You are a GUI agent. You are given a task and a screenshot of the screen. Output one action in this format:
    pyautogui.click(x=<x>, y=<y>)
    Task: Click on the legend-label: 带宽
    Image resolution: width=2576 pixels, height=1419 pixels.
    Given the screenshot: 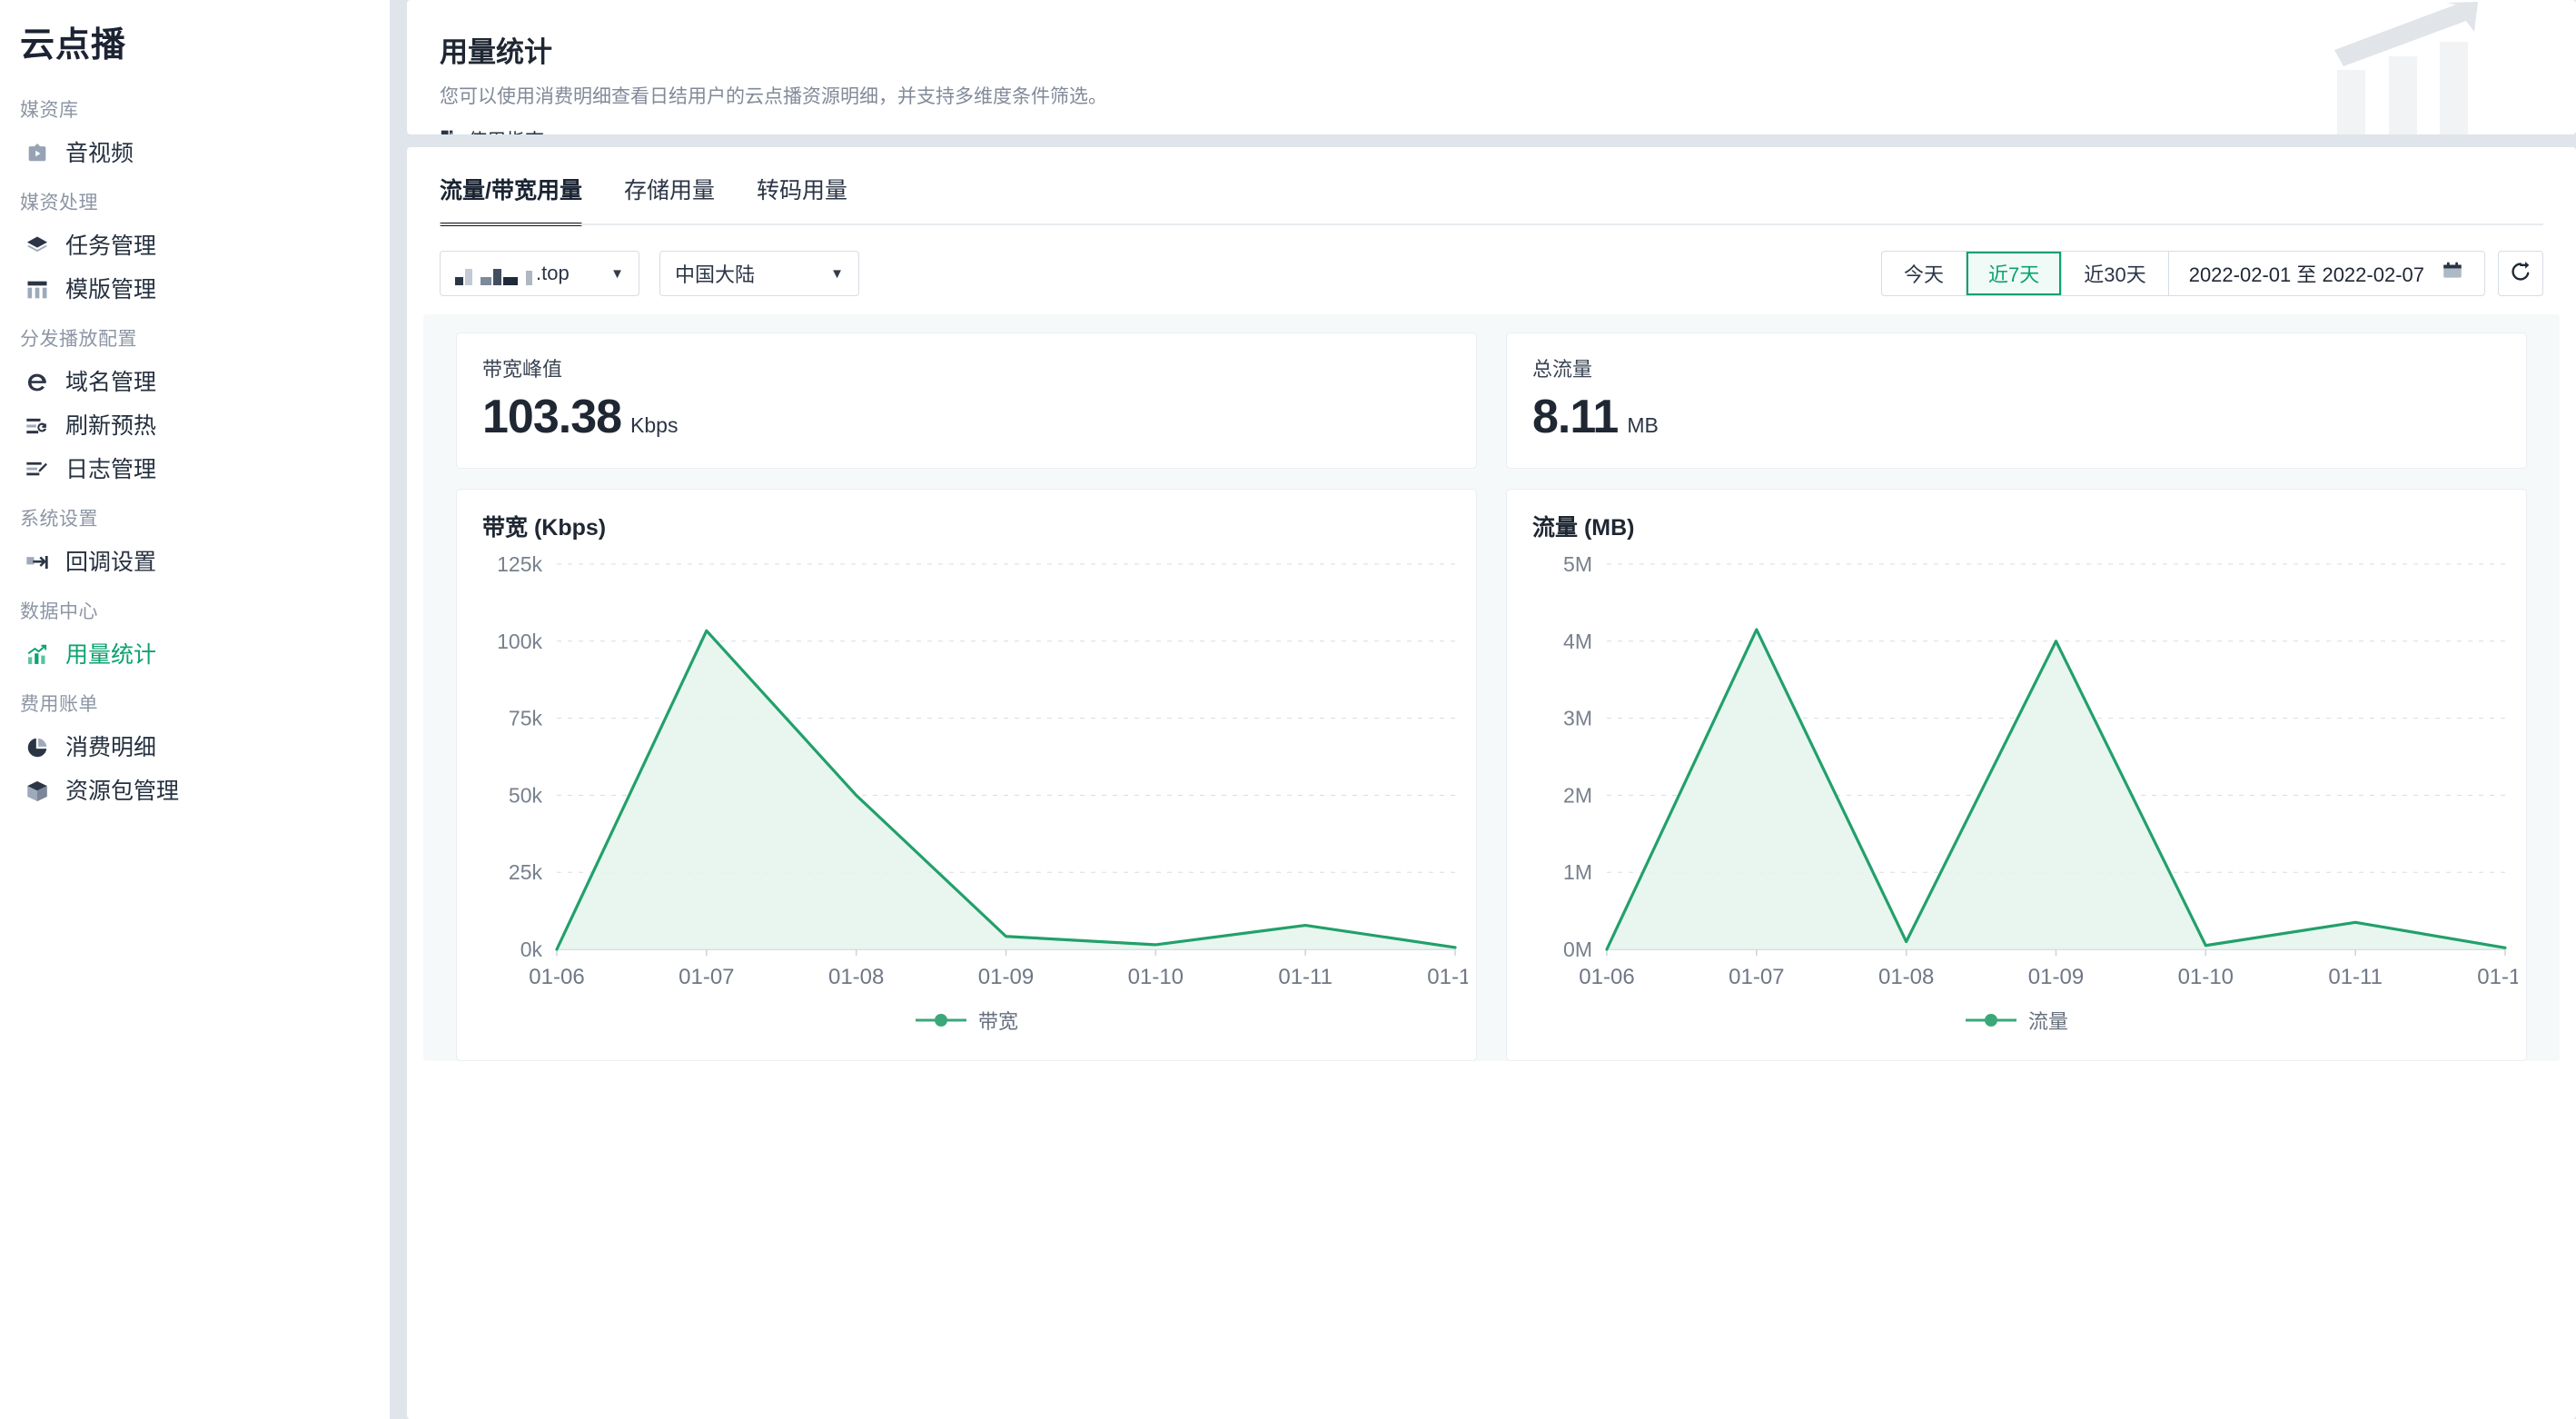 What is the action you would take?
    pyautogui.click(x=998, y=1021)
    